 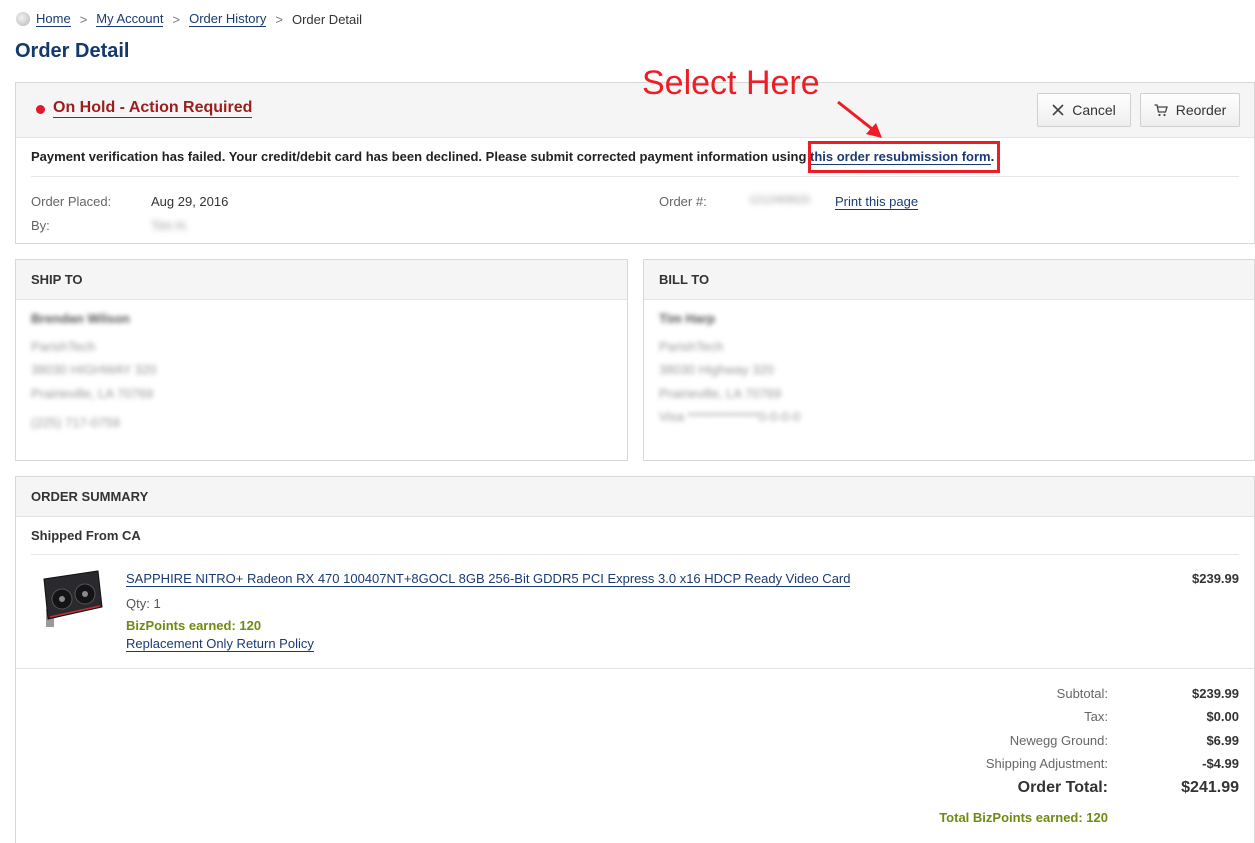 What do you see at coordinates (1220, 763) in the screenshot?
I see `shipping-adjustment-value: -$4.99` at bounding box center [1220, 763].